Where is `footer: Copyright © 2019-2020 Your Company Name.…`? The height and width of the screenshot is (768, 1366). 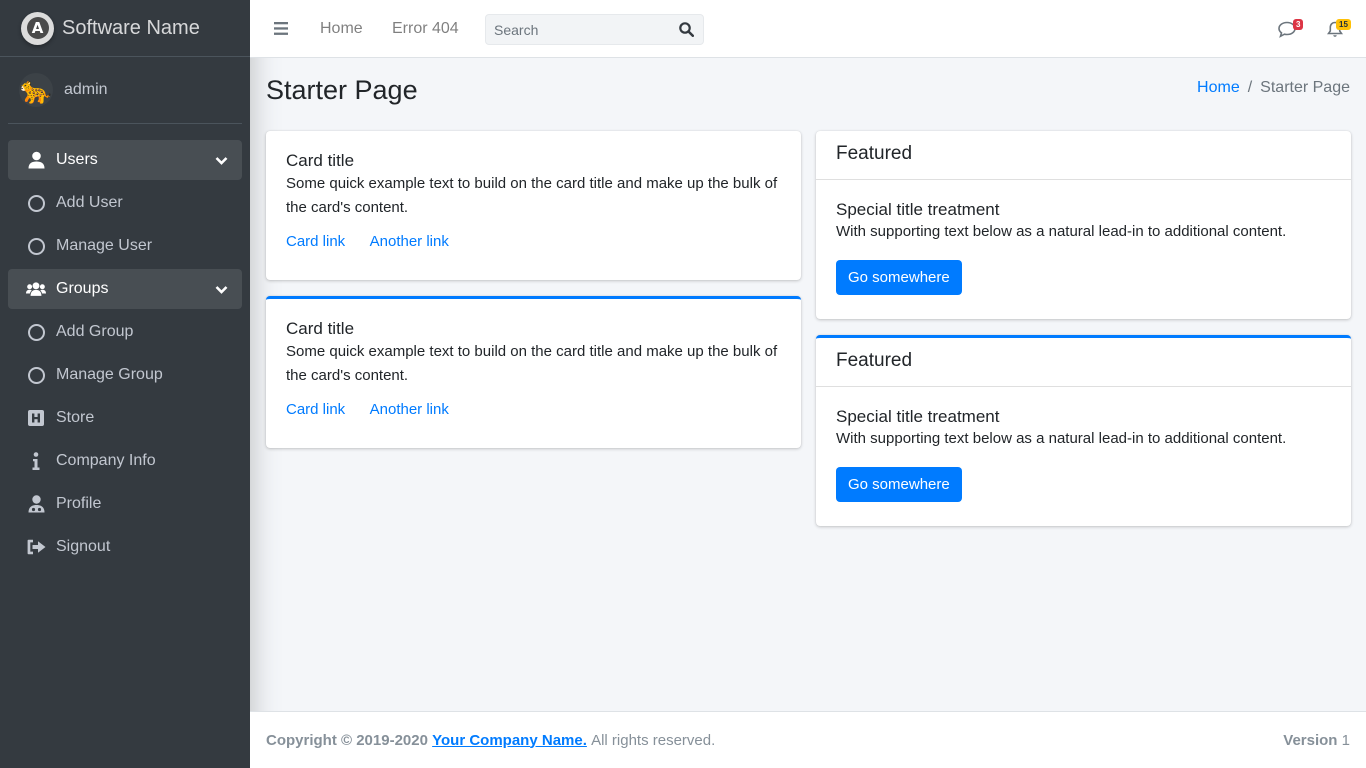 footer: Copyright © 2019-2020 Your Company Name.… is located at coordinates (808, 739).